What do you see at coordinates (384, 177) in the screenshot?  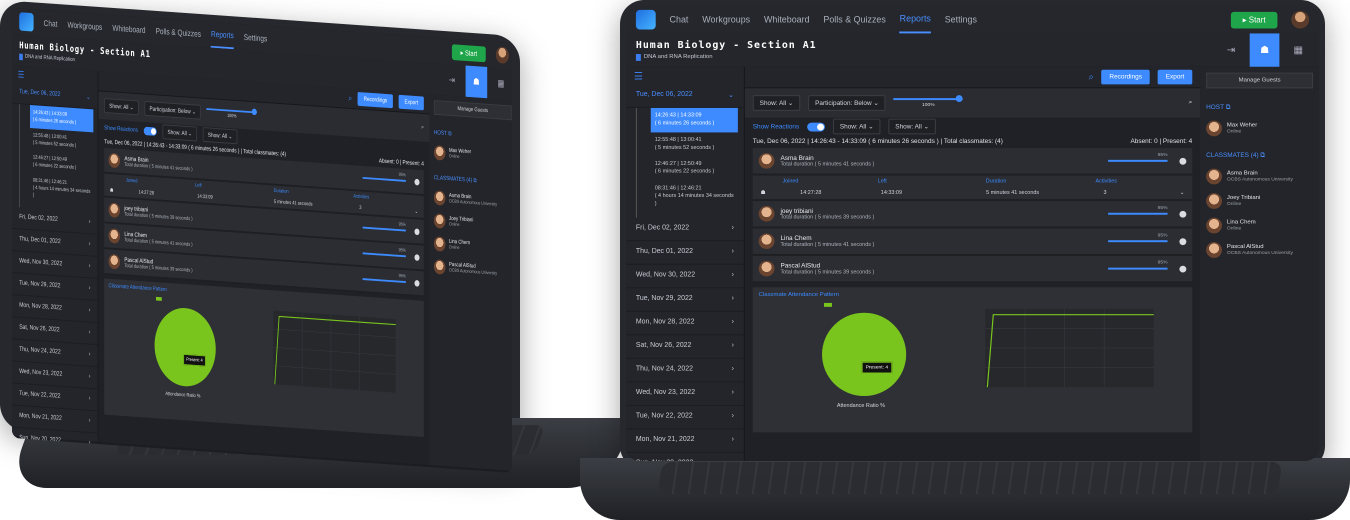 I see `participation-bar: 95%` at bounding box center [384, 177].